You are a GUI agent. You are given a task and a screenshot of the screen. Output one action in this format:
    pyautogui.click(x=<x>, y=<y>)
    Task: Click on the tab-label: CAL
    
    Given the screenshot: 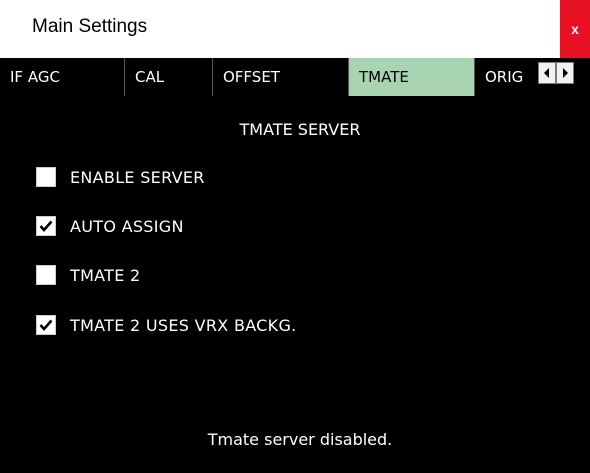 What is the action you would take?
    pyautogui.click(x=150, y=77)
    